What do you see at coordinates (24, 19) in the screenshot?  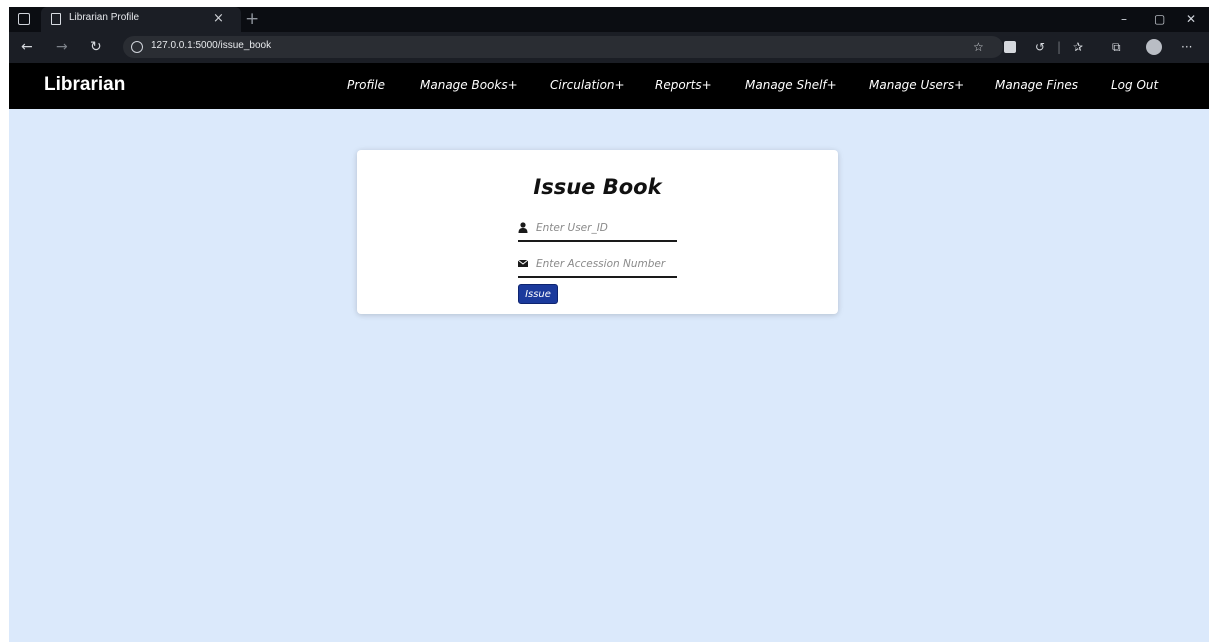 I see `tab-actions-icon` at bounding box center [24, 19].